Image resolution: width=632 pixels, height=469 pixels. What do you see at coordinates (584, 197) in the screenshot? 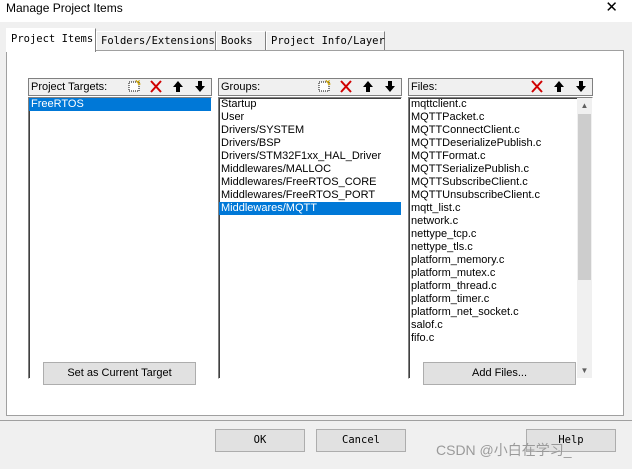
I see `scroll-thumb` at bounding box center [584, 197].